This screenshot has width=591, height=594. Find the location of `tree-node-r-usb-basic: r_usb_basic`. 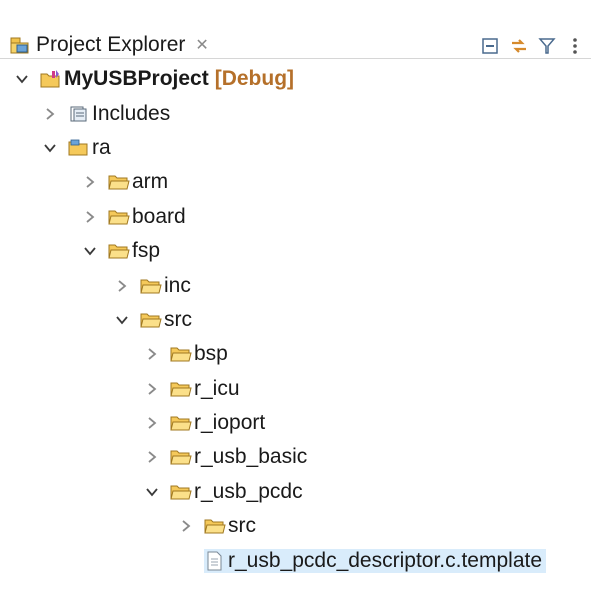

tree-node-r-usb-basic: r_usb_basic is located at coordinates (295, 457).